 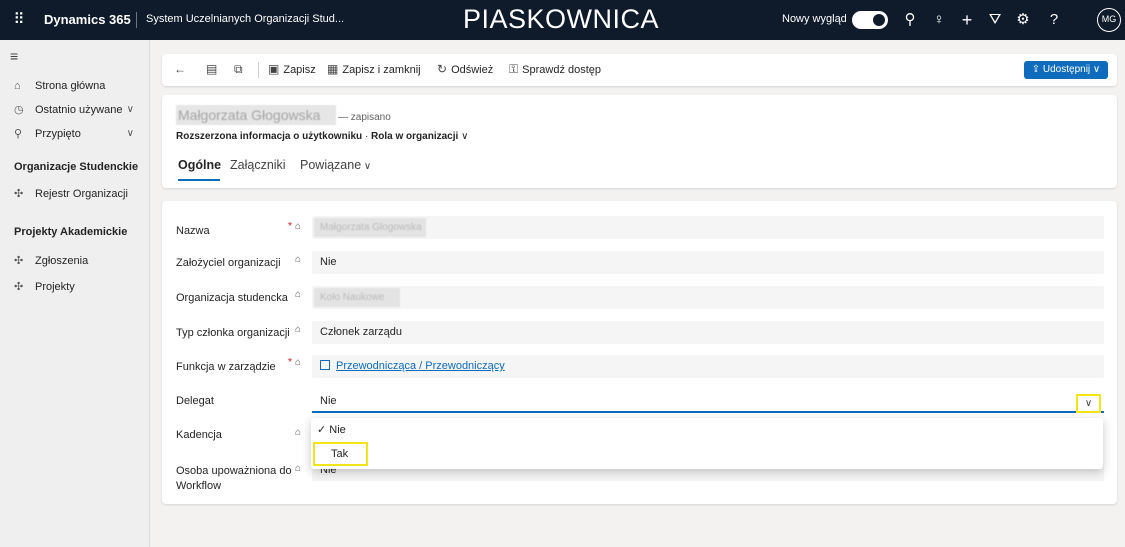 What do you see at coordinates (1109, 20) in the screenshot?
I see `avatar: MG` at bounding box center [1109, 20].